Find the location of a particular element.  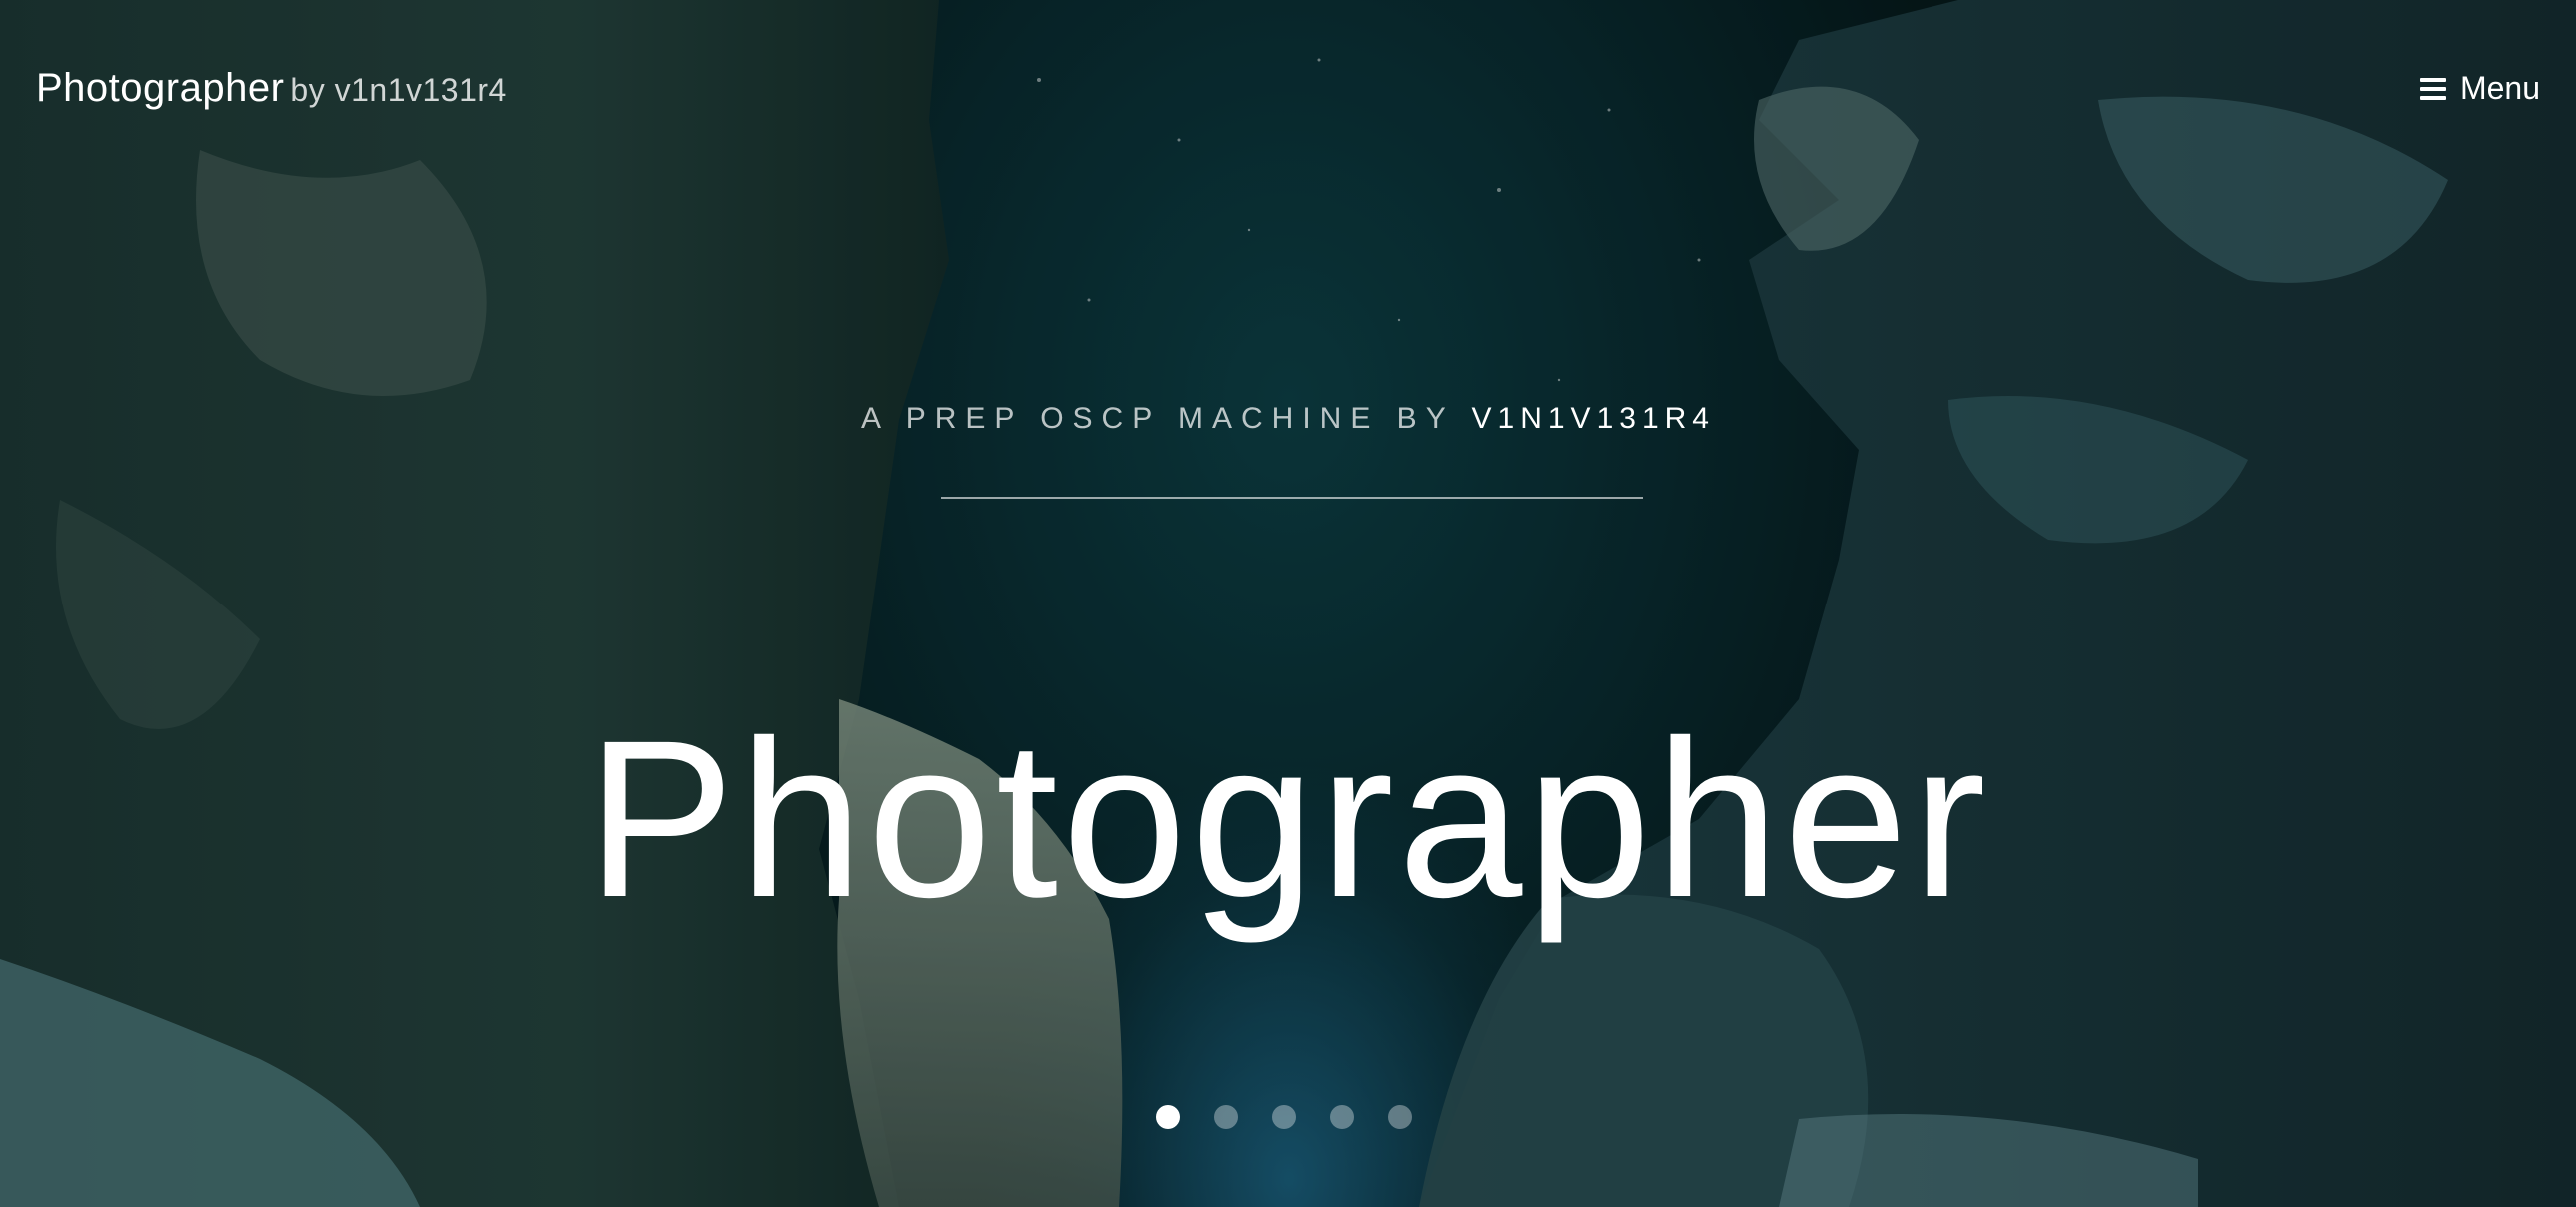

hamburger-icon is located at coordinates (2432, 89).